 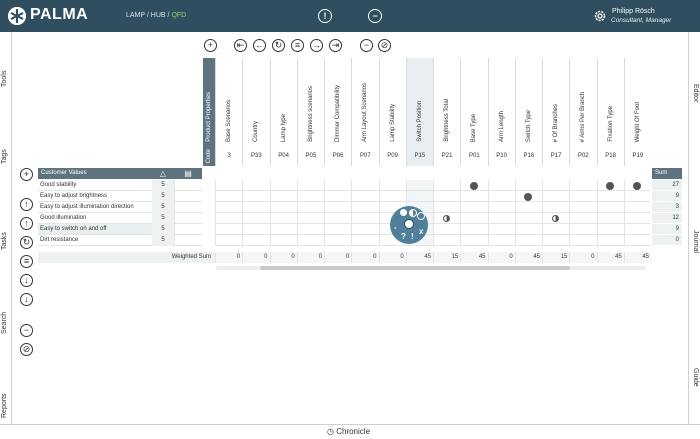 I want to click on column-header: Switch Position, so click(x=419, y=102).